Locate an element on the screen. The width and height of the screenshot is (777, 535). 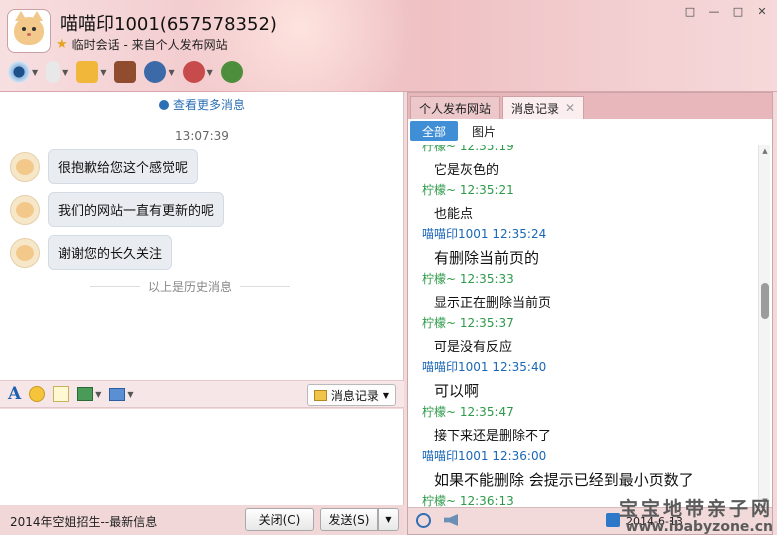
message-bubble: 很抱歉给您这个感觉呢 is located at coordinates (123, 166).